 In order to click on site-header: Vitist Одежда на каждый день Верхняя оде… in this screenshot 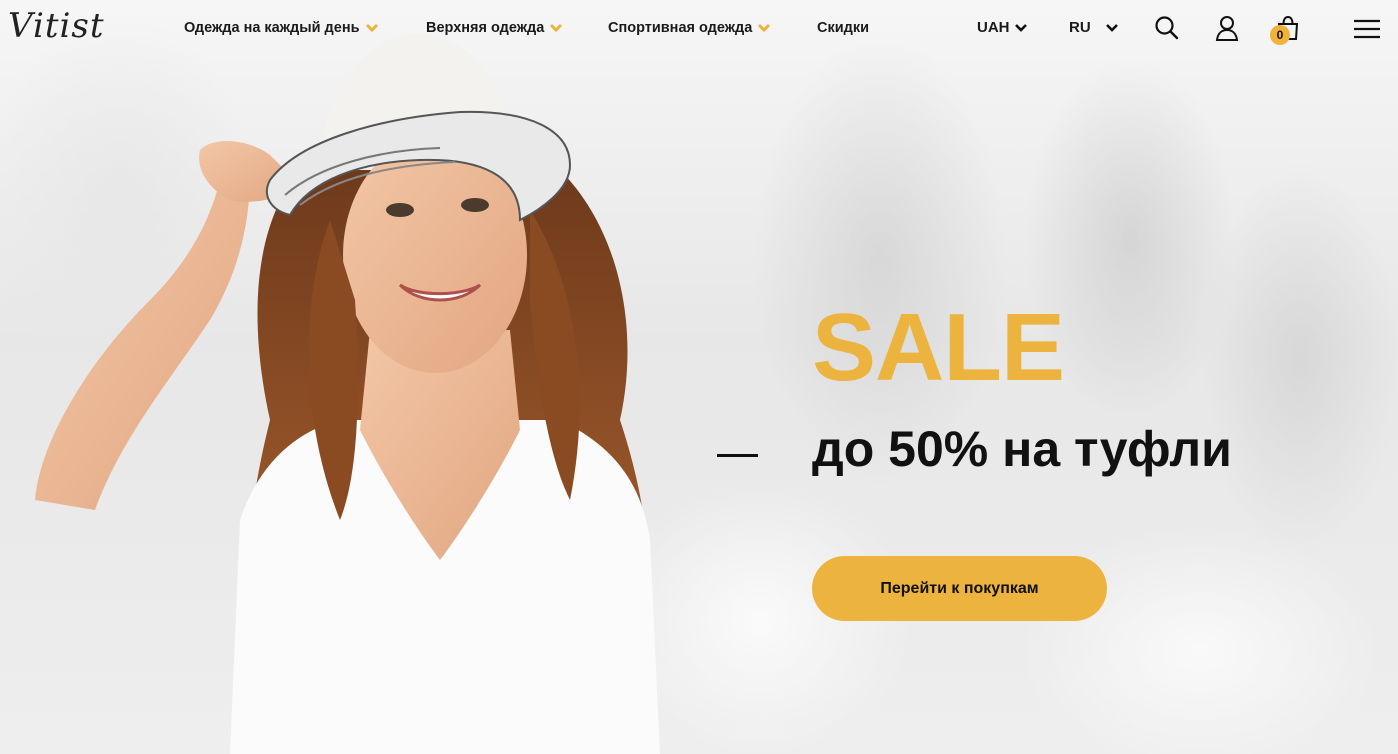, I will do `click(699, 29)`.